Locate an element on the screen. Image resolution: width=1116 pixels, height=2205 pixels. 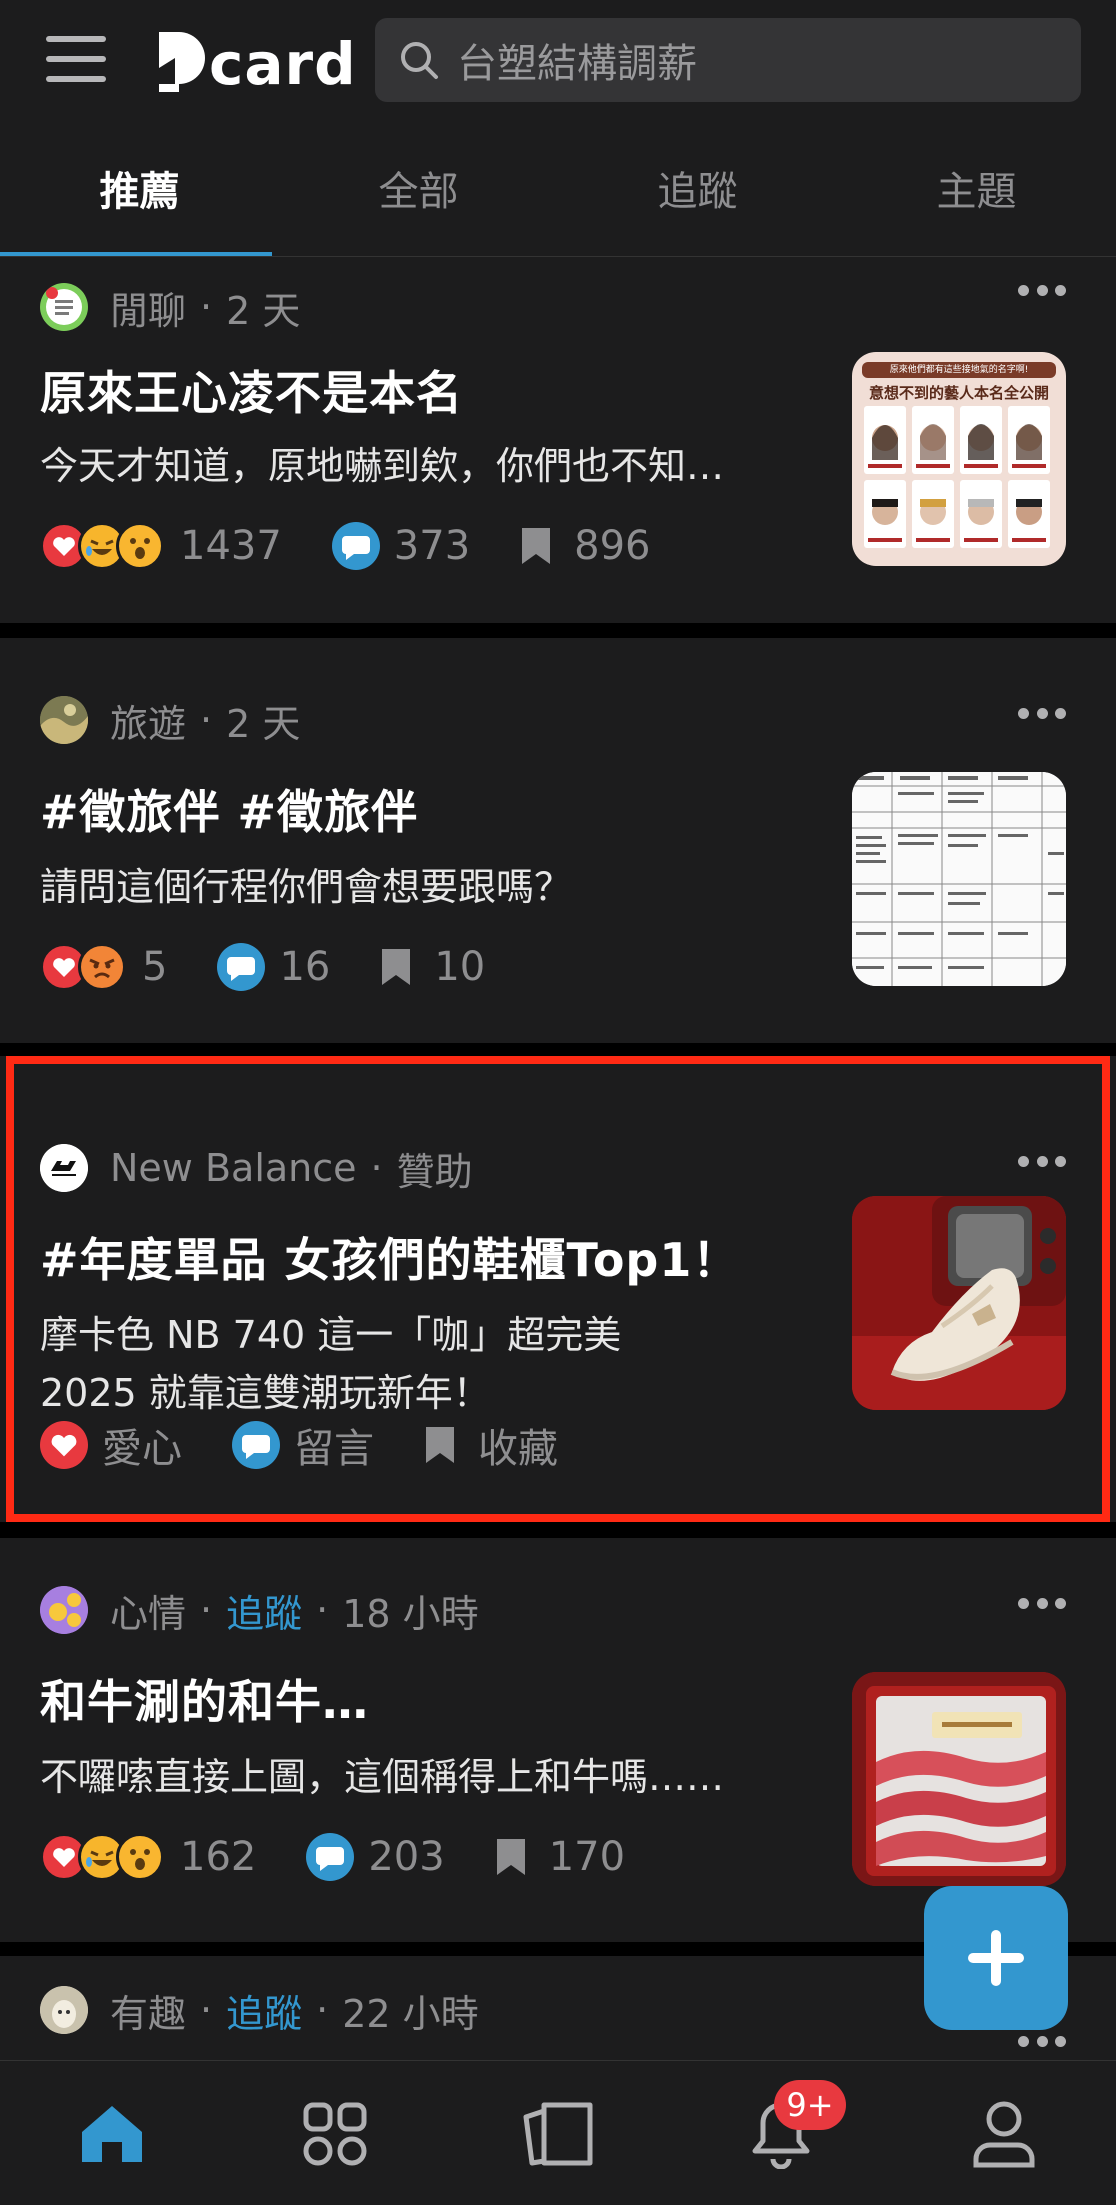
wagyu-image is located at coordinates (959, 1779).